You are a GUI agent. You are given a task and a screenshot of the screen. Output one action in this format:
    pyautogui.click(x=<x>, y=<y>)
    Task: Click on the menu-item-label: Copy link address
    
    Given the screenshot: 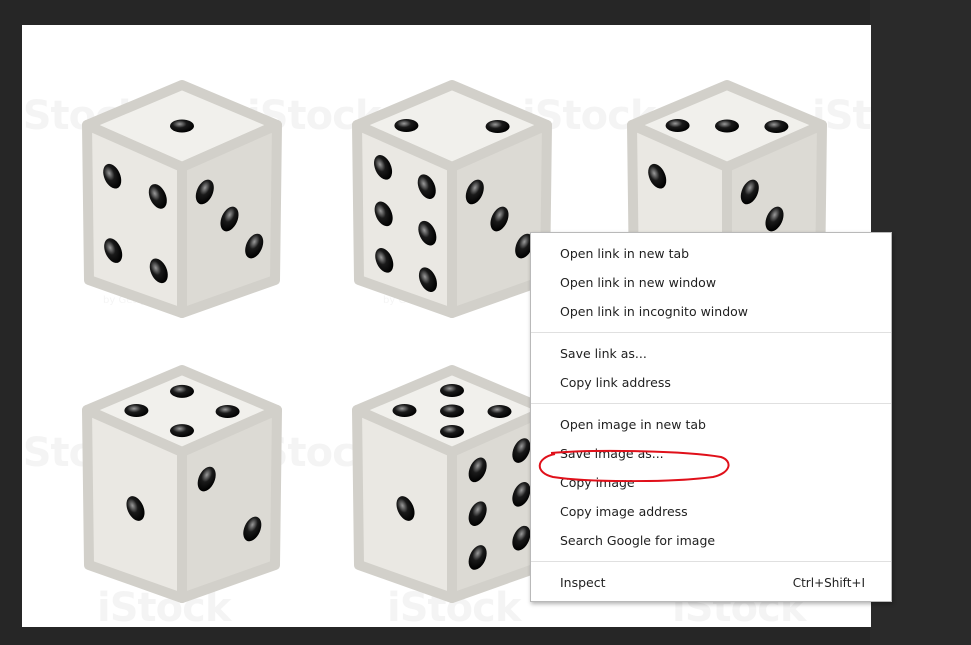 What is the action you would take?
    pyautogui.click(x=615, y=382)
    